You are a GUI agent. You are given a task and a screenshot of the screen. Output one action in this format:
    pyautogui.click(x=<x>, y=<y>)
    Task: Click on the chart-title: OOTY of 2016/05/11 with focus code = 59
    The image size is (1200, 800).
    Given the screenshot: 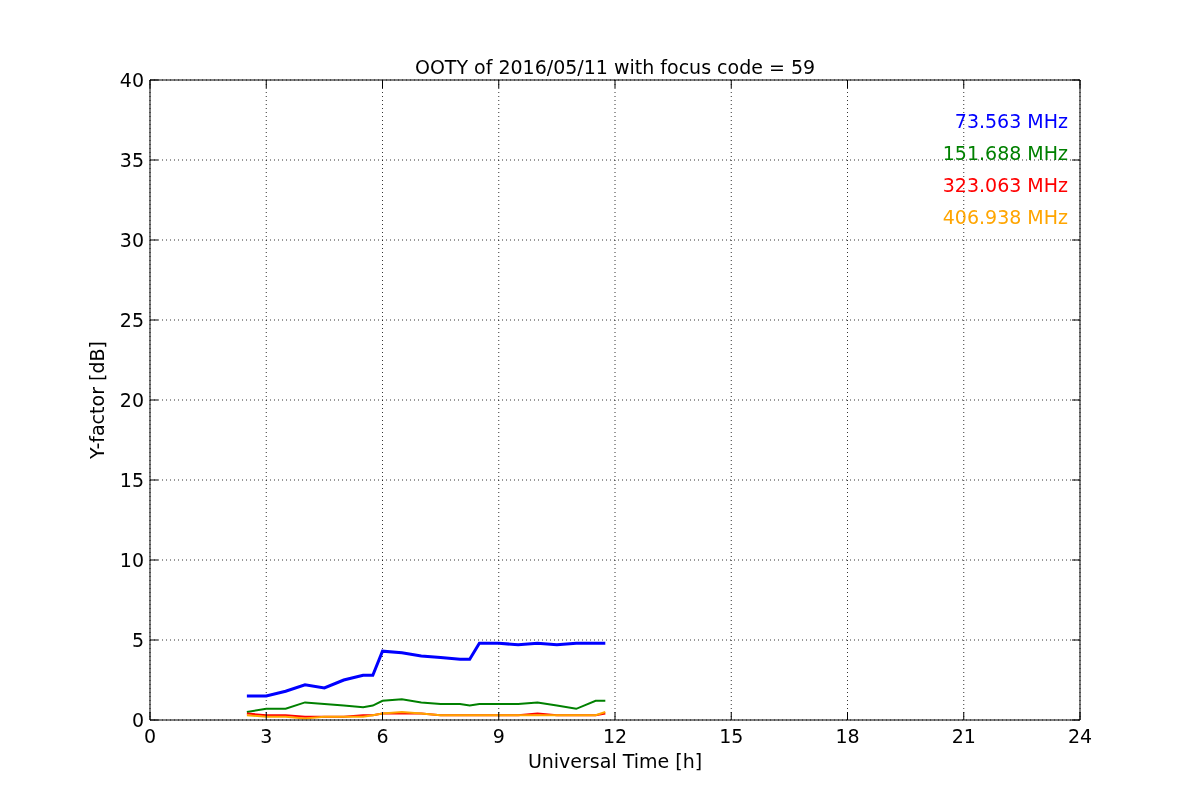 What is the action you would take?
    pyautogui.click(x=615, y=67)
    